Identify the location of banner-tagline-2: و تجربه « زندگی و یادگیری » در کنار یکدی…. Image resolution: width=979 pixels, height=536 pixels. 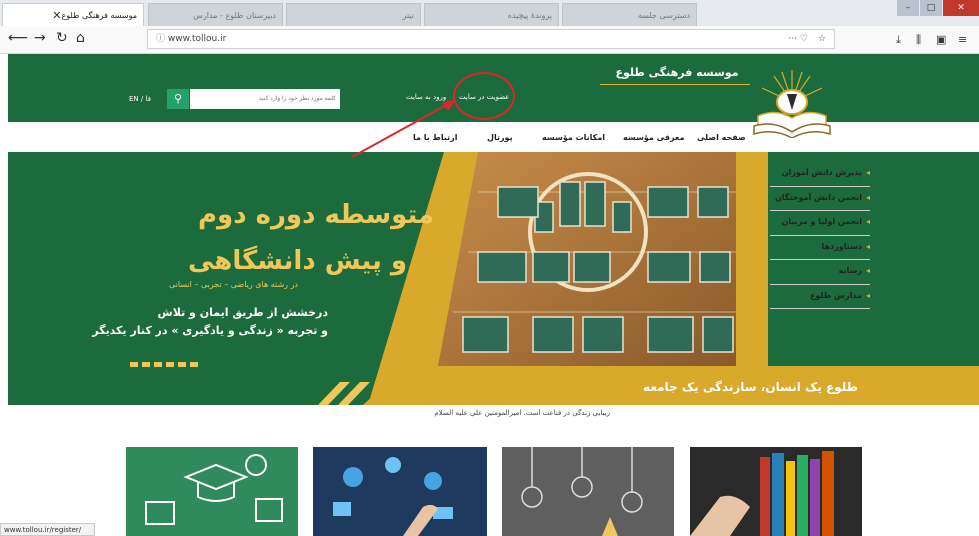
(210, 330).